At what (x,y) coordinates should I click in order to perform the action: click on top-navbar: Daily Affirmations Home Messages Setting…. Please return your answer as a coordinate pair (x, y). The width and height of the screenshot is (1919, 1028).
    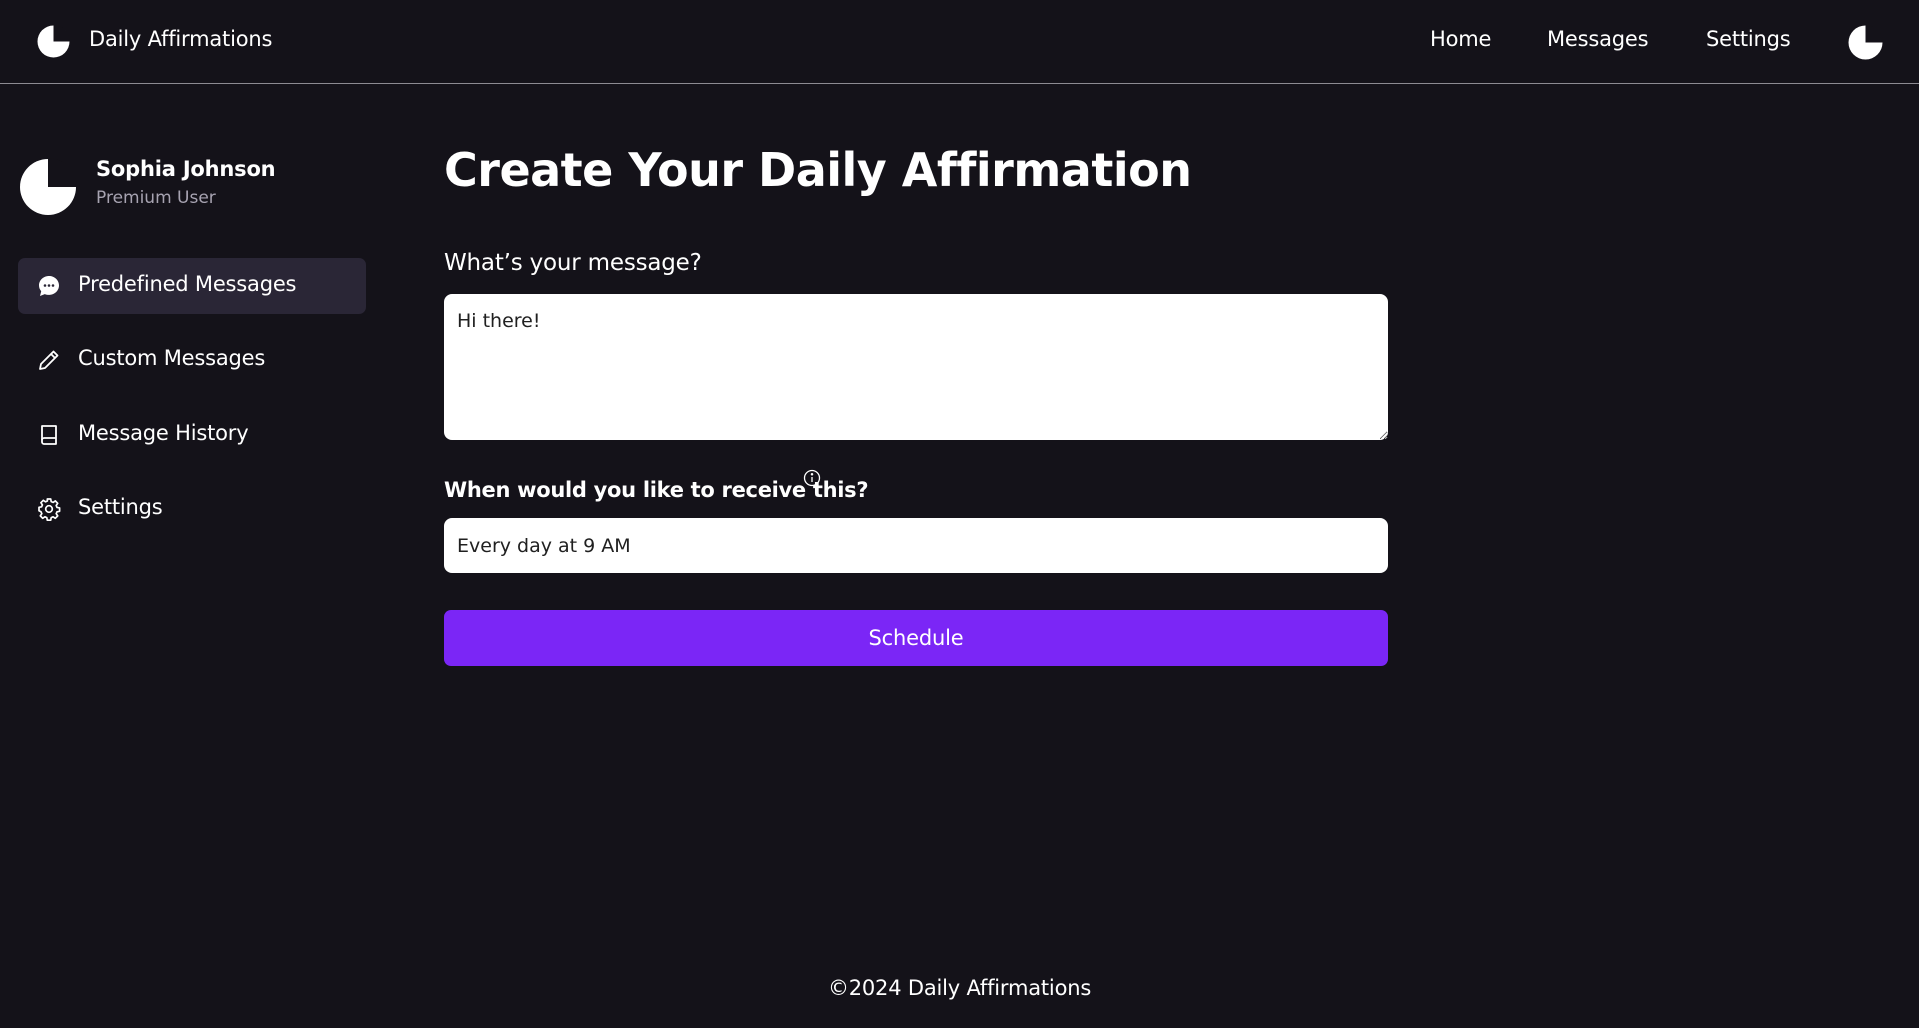
    Looking at the image, I should click on (959, 42).